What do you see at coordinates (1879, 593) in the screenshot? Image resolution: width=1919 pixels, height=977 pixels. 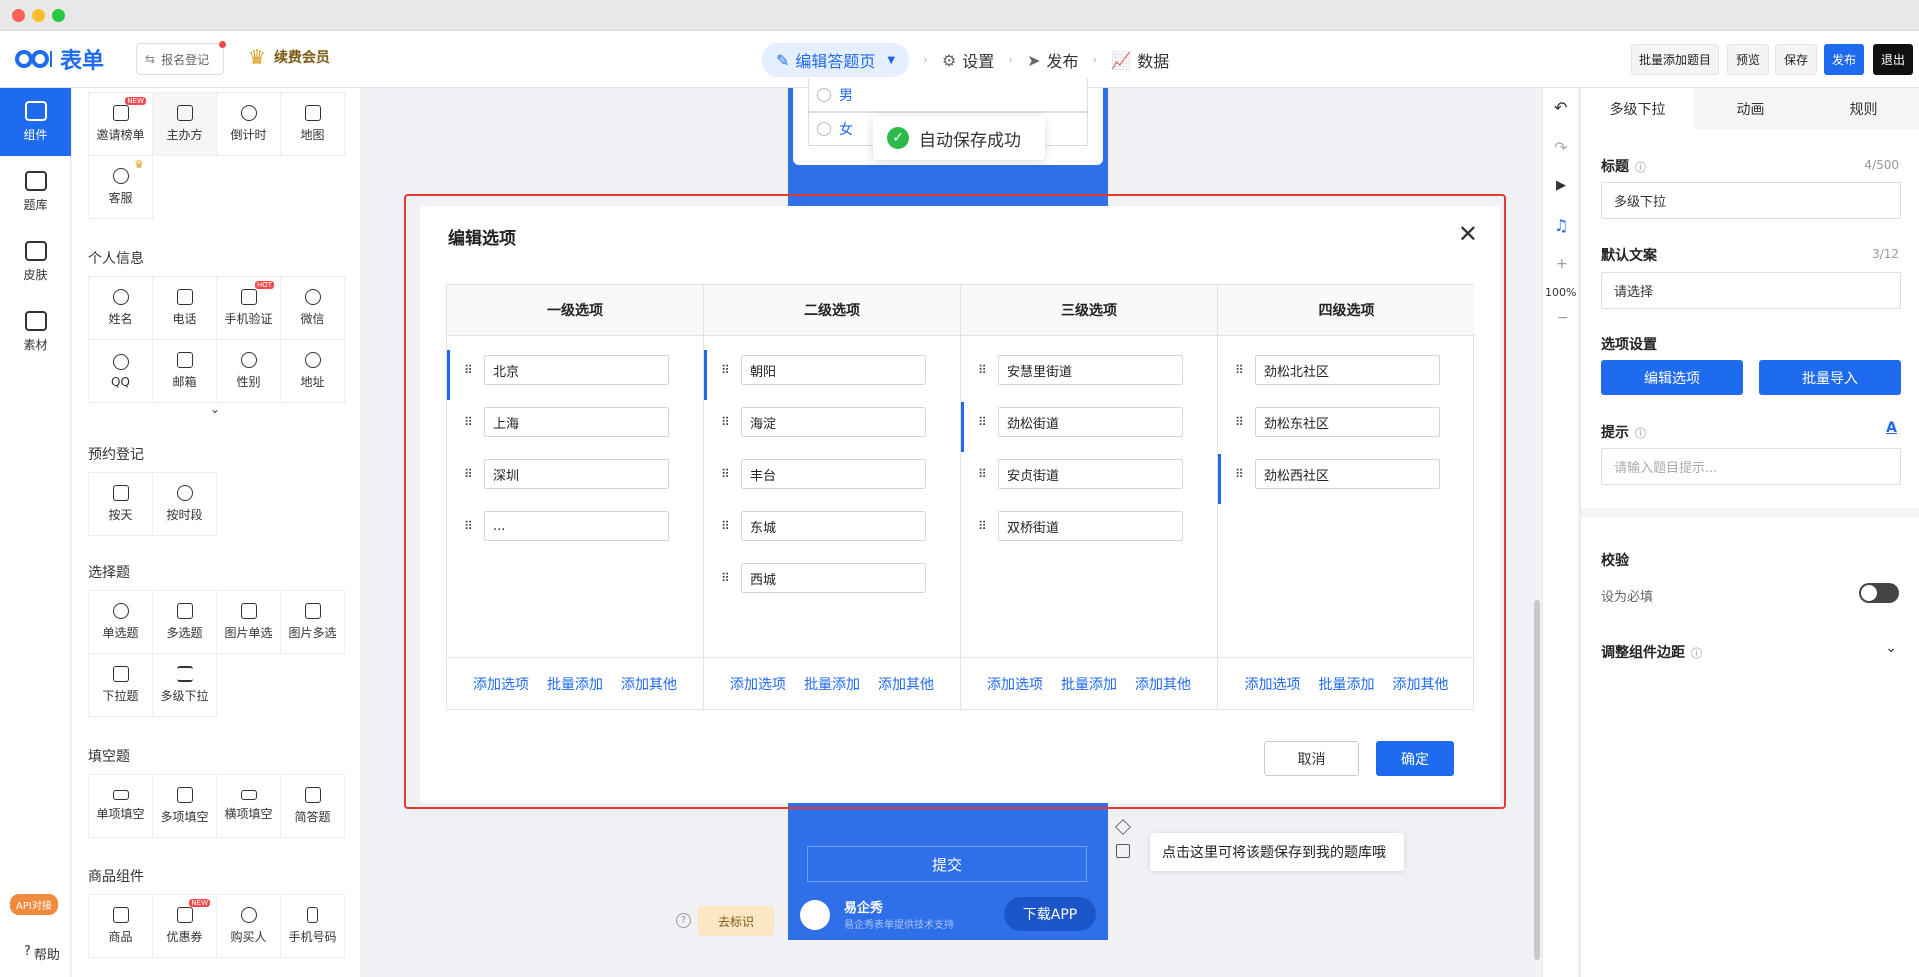 I see `required-toggle` at bounding box center [1879, 593].